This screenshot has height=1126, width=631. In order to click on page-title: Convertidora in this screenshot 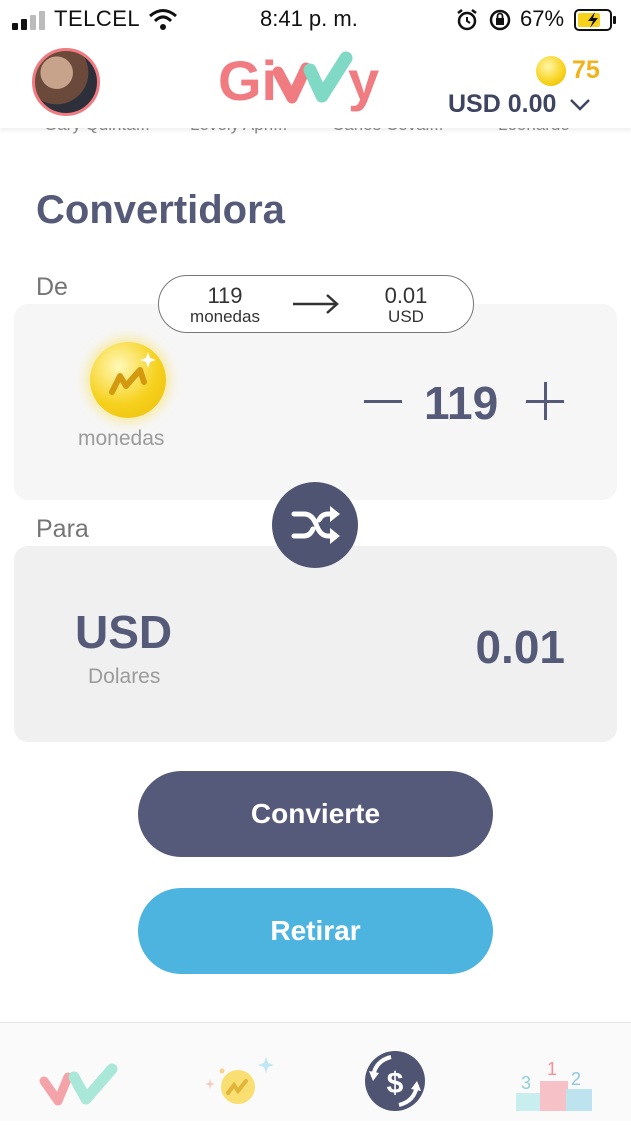, I will do `click(160, 210)`.